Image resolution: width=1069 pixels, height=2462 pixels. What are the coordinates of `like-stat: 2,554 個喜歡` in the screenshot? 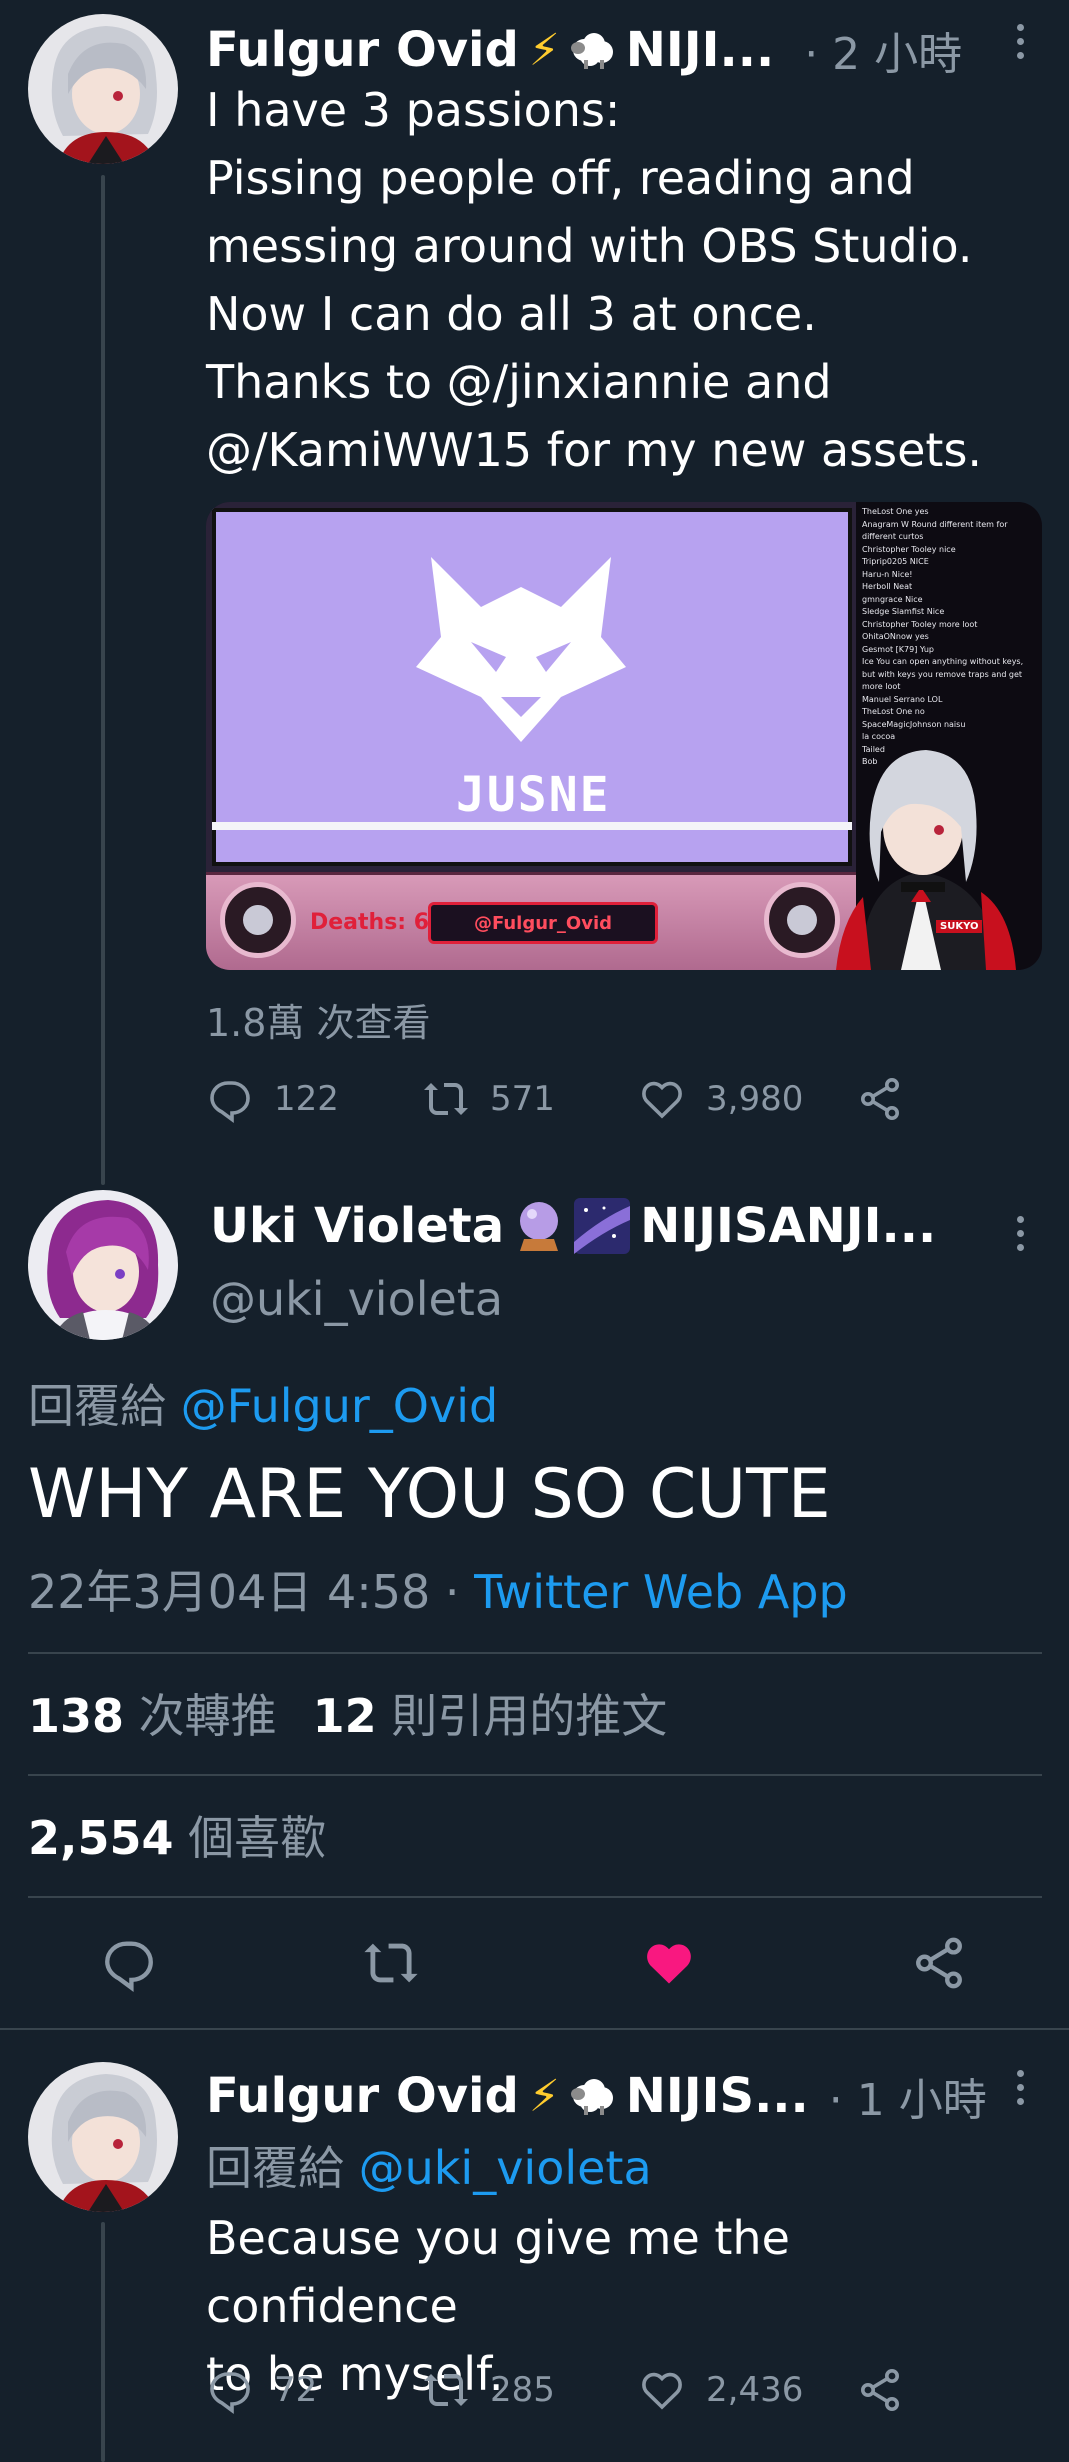 It's located at (177, 1835).